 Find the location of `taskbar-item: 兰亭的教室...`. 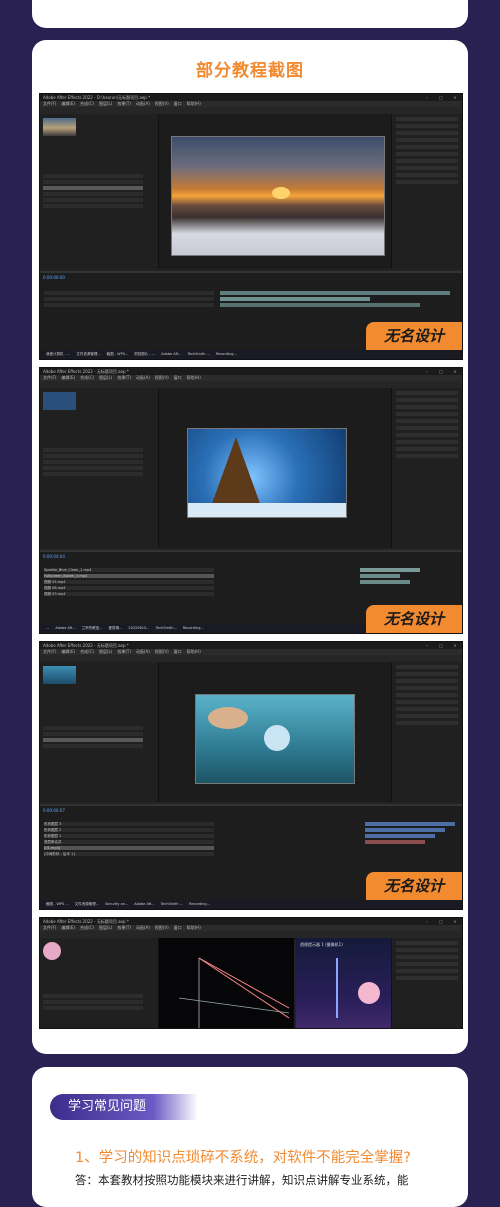

taskbar-item: 兰亭的教室... is located at coordinates (92, 628).